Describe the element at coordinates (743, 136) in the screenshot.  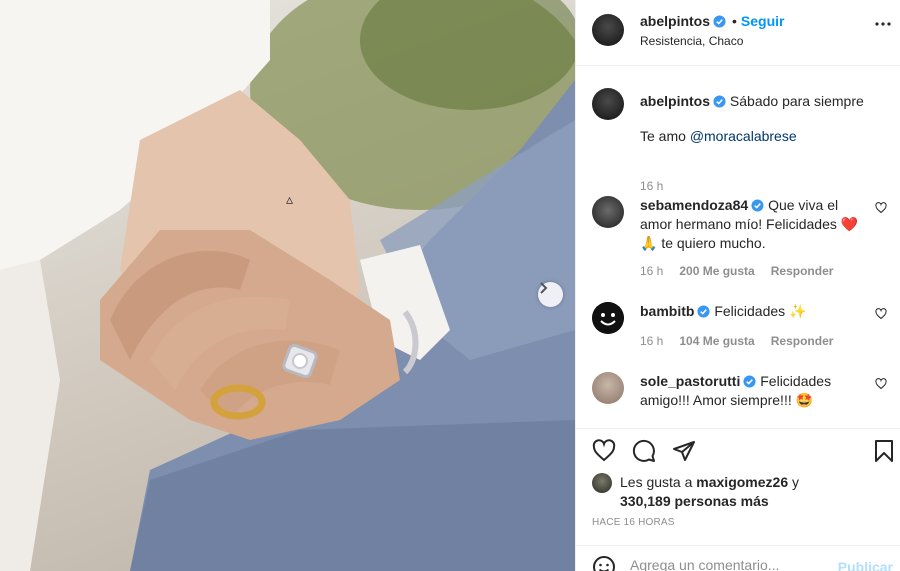
I see `caption-mention: @moracalabrese` at that location.